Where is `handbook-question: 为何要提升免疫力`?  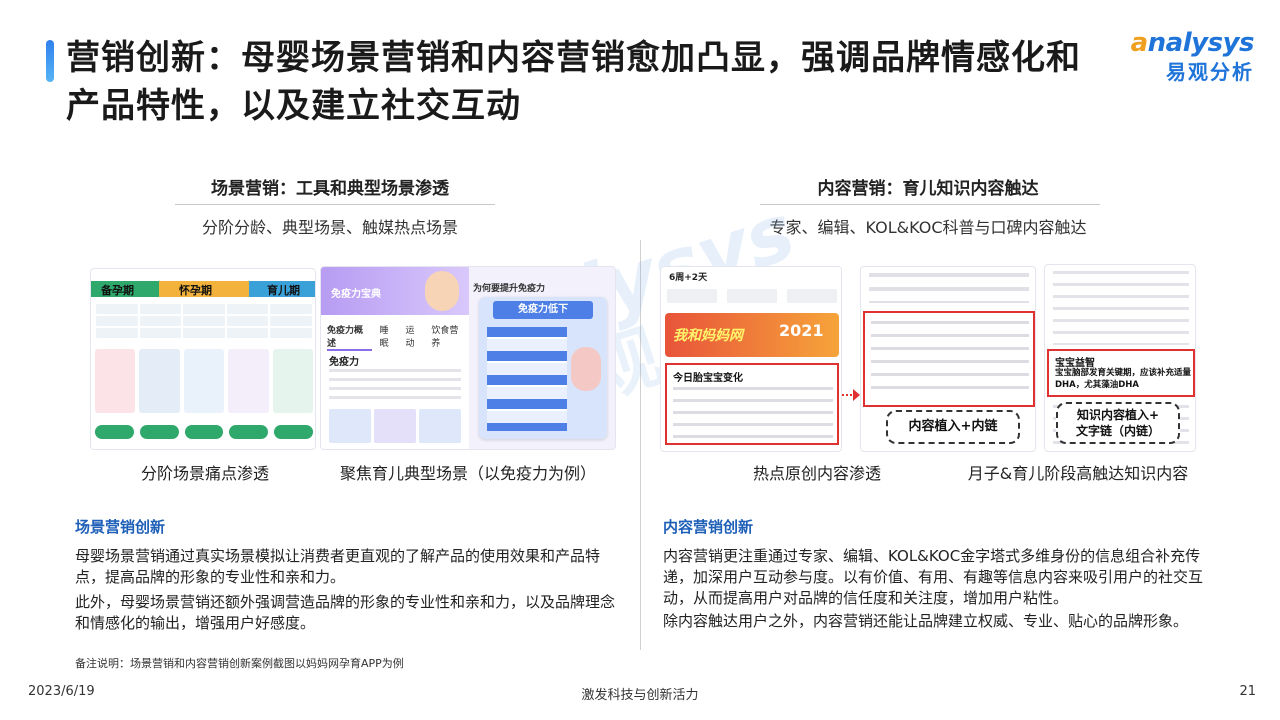 handbook-question: 为何要提升免疫力 is located at coordinates (509, 289).